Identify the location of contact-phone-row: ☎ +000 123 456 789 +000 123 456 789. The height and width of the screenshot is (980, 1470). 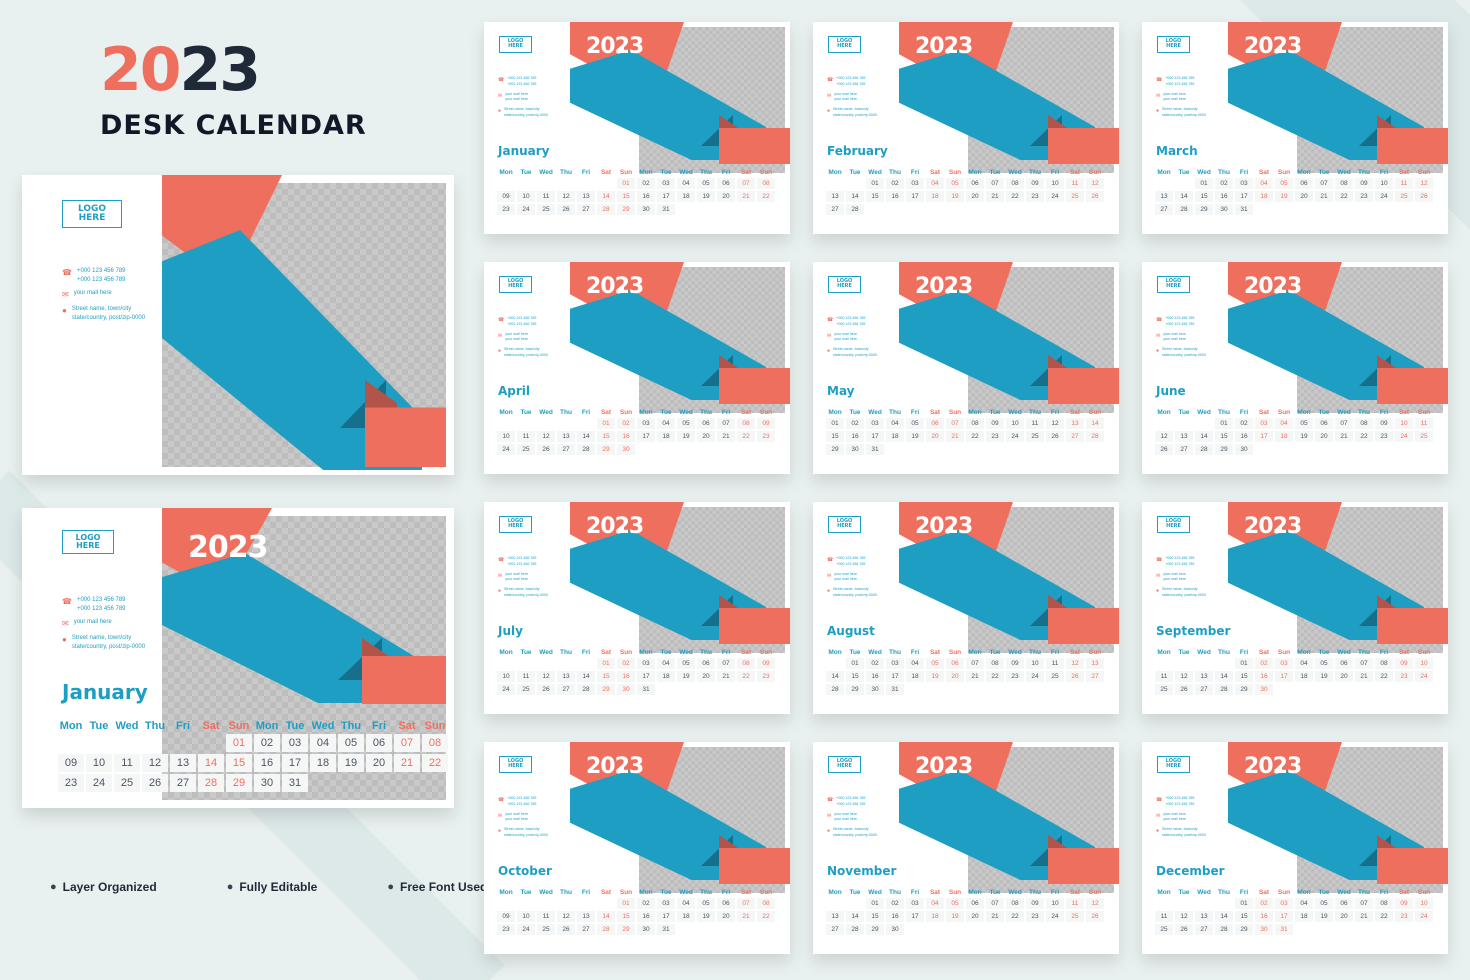
(127, 276).